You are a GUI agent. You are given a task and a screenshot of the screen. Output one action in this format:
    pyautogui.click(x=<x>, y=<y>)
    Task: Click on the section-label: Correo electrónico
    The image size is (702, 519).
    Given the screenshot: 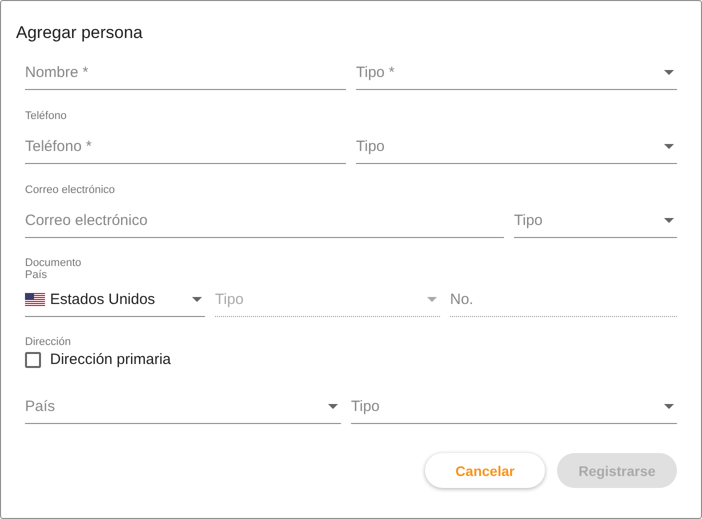 What is the action you would take?
    pyautogui.click(x=70, y=190)
    